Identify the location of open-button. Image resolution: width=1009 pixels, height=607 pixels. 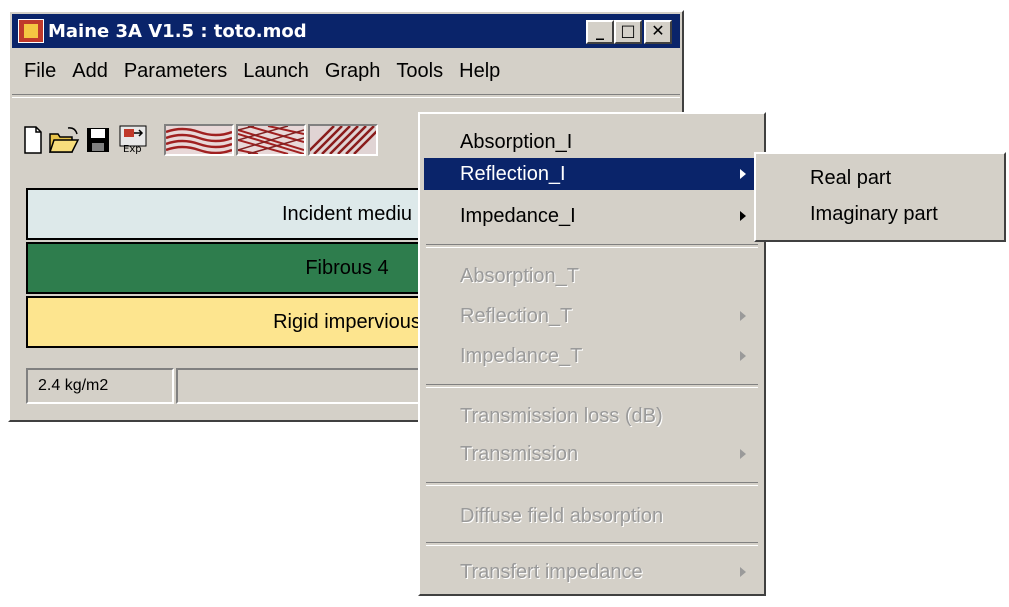
(64, 140).